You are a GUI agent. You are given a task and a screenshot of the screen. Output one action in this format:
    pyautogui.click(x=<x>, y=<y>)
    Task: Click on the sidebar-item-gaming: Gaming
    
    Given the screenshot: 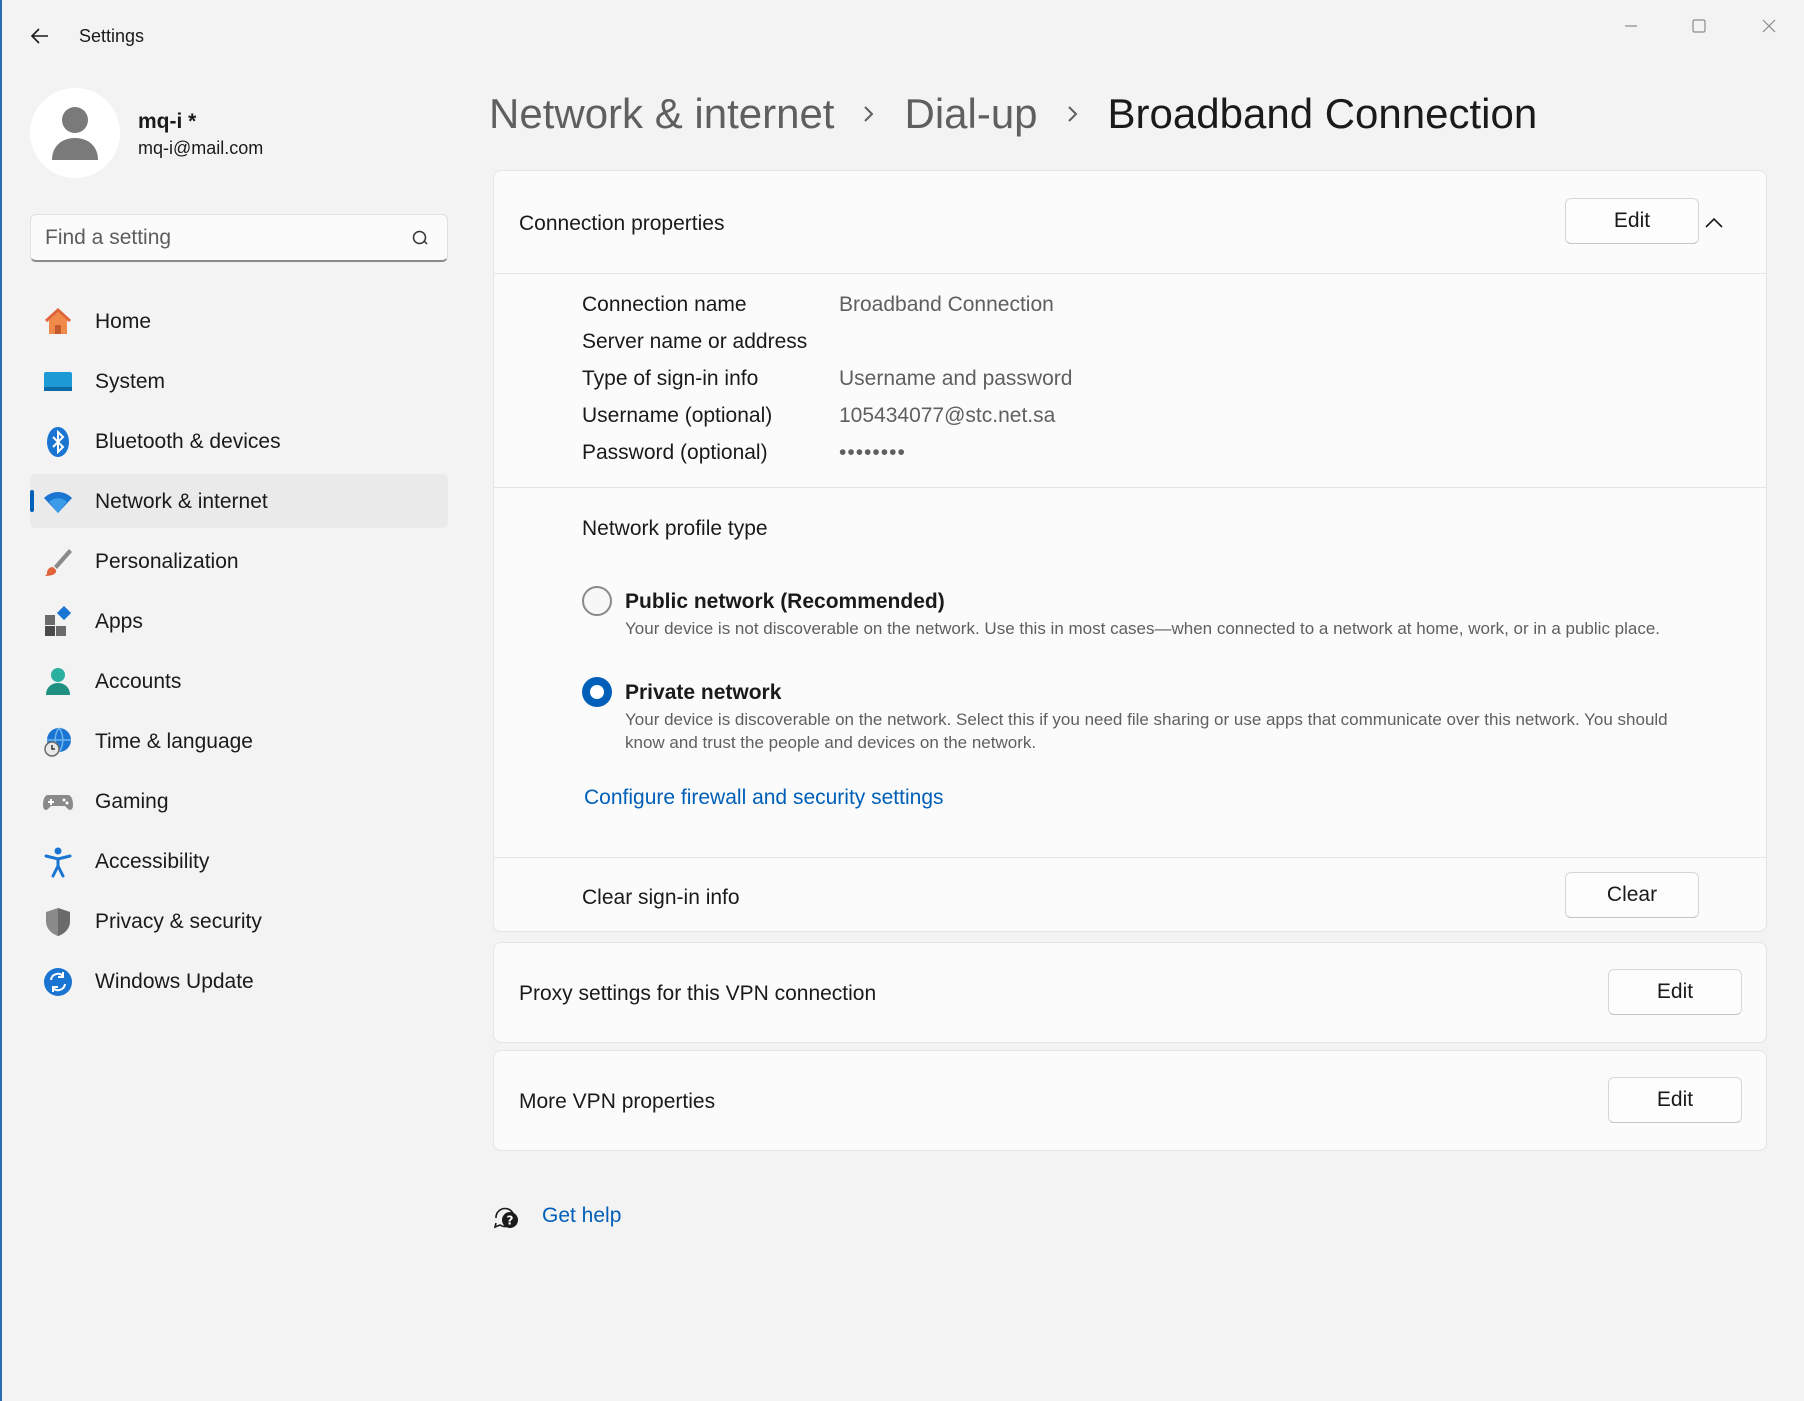 What is the action you would take?
    pyautogui.click(x=239, y=801)
    